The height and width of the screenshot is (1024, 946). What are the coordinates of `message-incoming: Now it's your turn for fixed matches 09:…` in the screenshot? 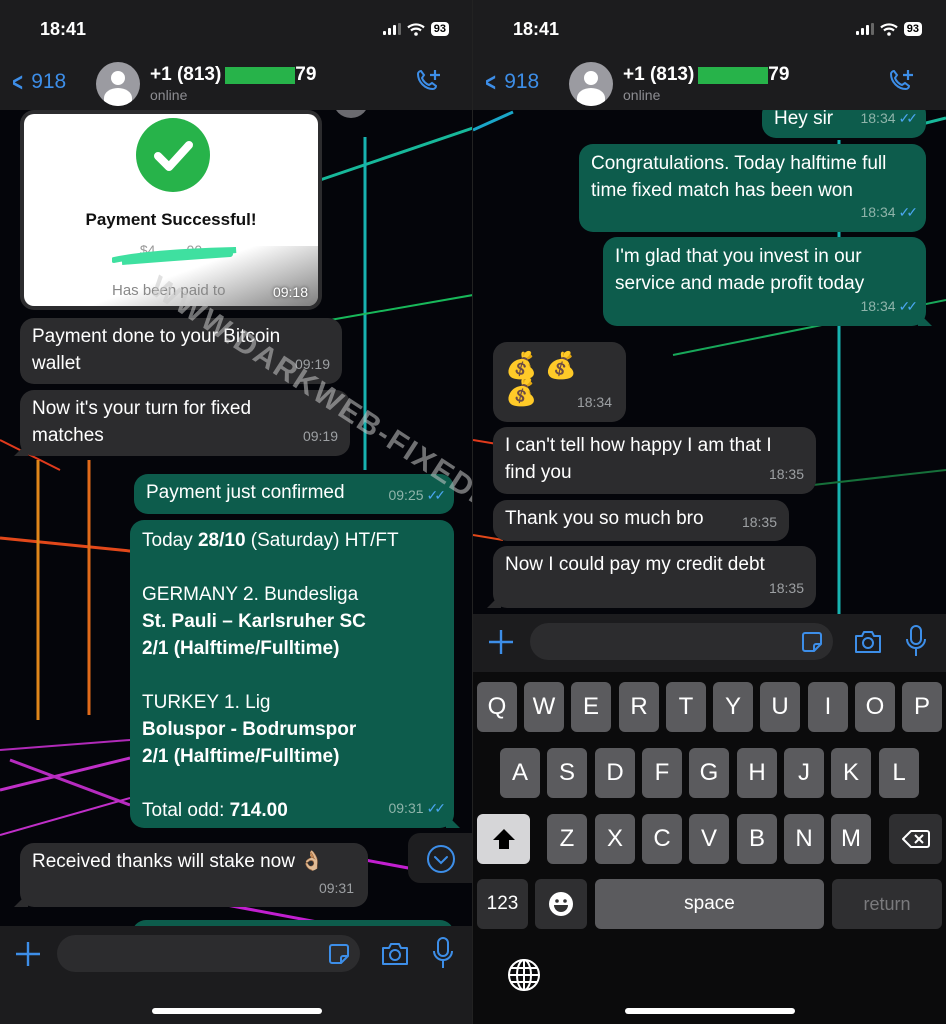 It's located at (182, 423).